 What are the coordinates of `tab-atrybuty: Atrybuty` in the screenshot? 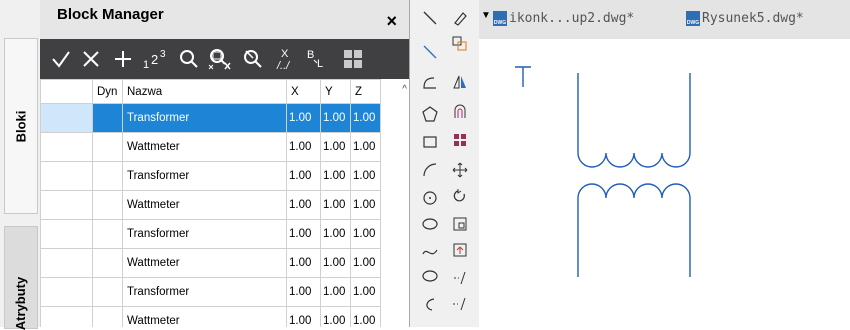 It's located at (21, 278).